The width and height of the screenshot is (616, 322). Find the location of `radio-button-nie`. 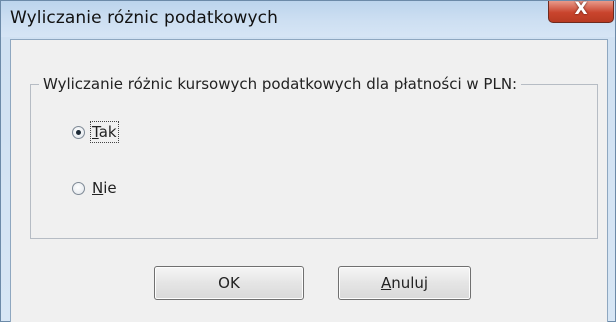

radio-button-nie is located at coordinates (78, 188).